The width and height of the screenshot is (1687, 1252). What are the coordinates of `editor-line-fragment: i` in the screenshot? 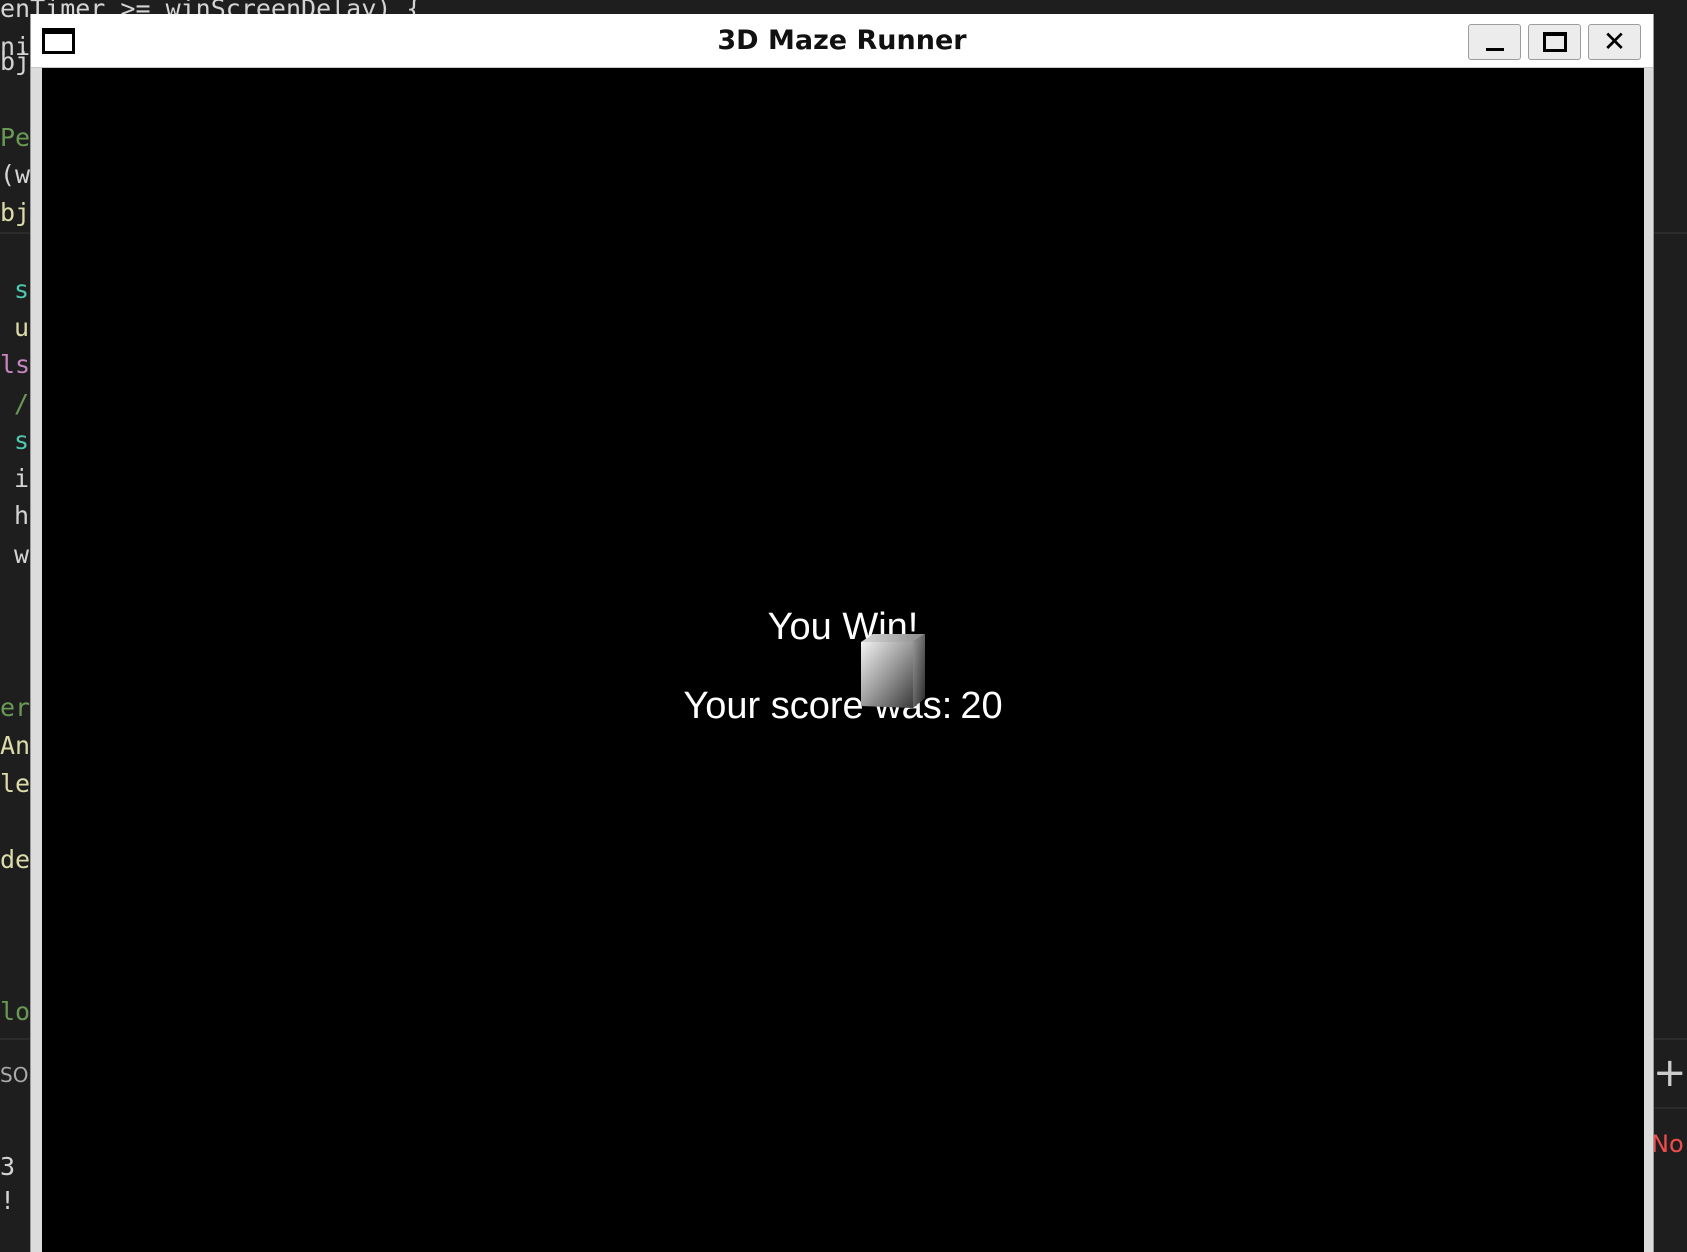 It's located at (22, 478).